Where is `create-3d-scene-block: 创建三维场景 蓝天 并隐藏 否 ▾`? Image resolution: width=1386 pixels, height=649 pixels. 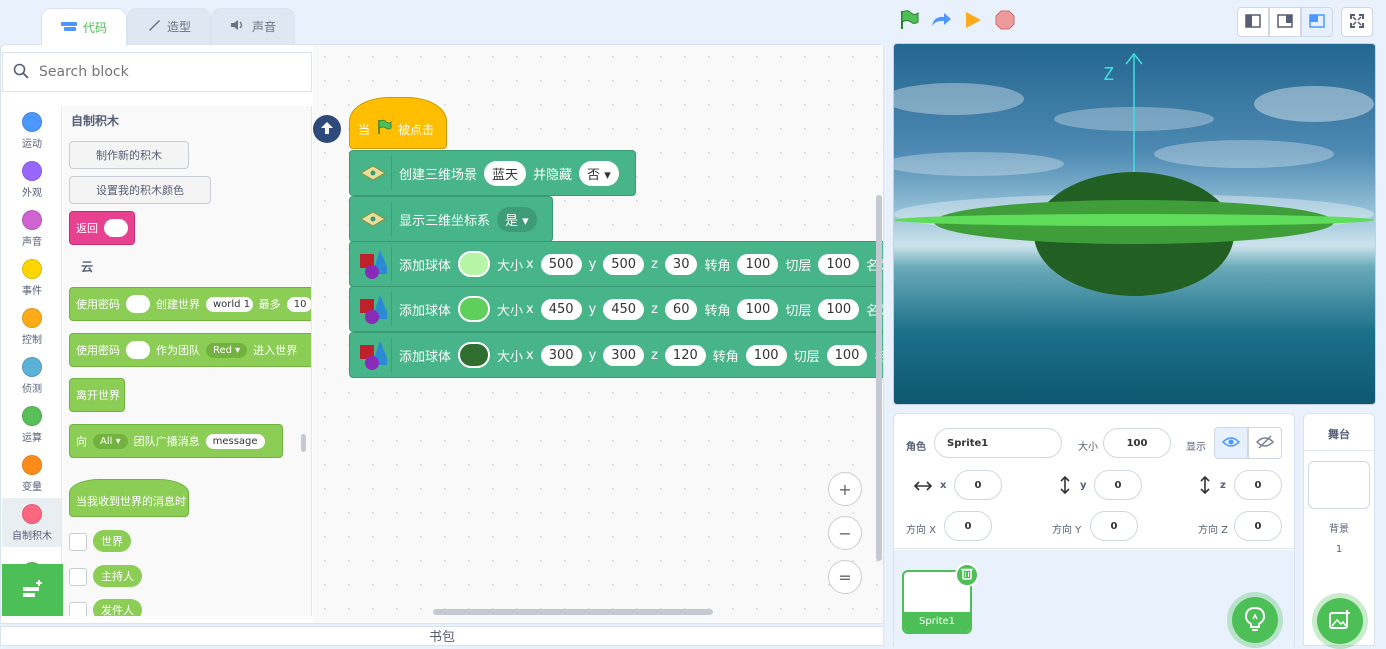 create-3d-scene-block: 创建三维场景 蓝天 并隐藏 否 ▾ is located at coordinates (492, 173).